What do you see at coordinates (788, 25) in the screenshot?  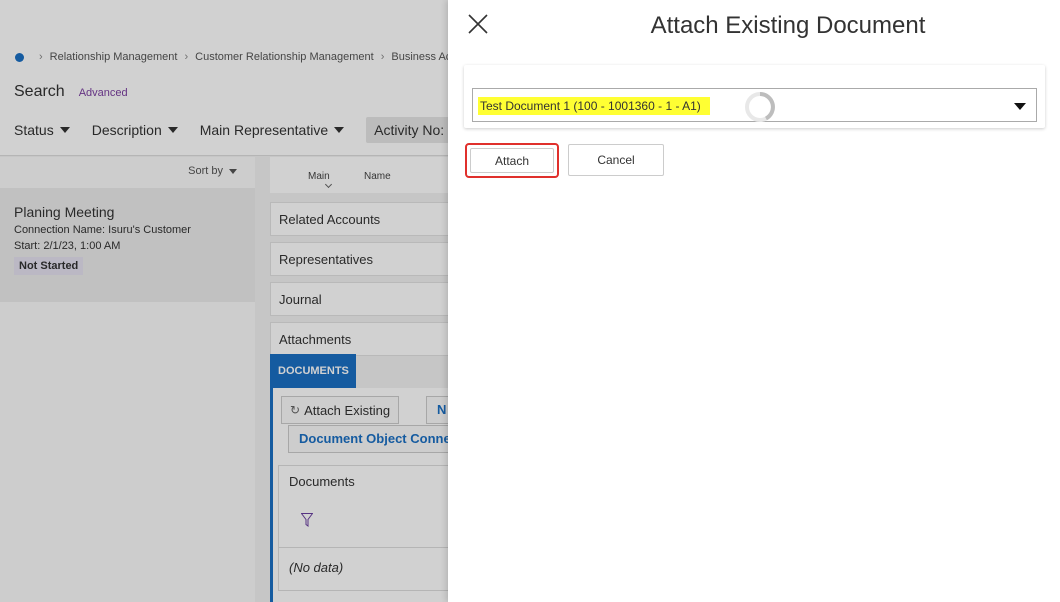 I see `dialog-title: Attach Existing Document` at bounding box center [788, 25].